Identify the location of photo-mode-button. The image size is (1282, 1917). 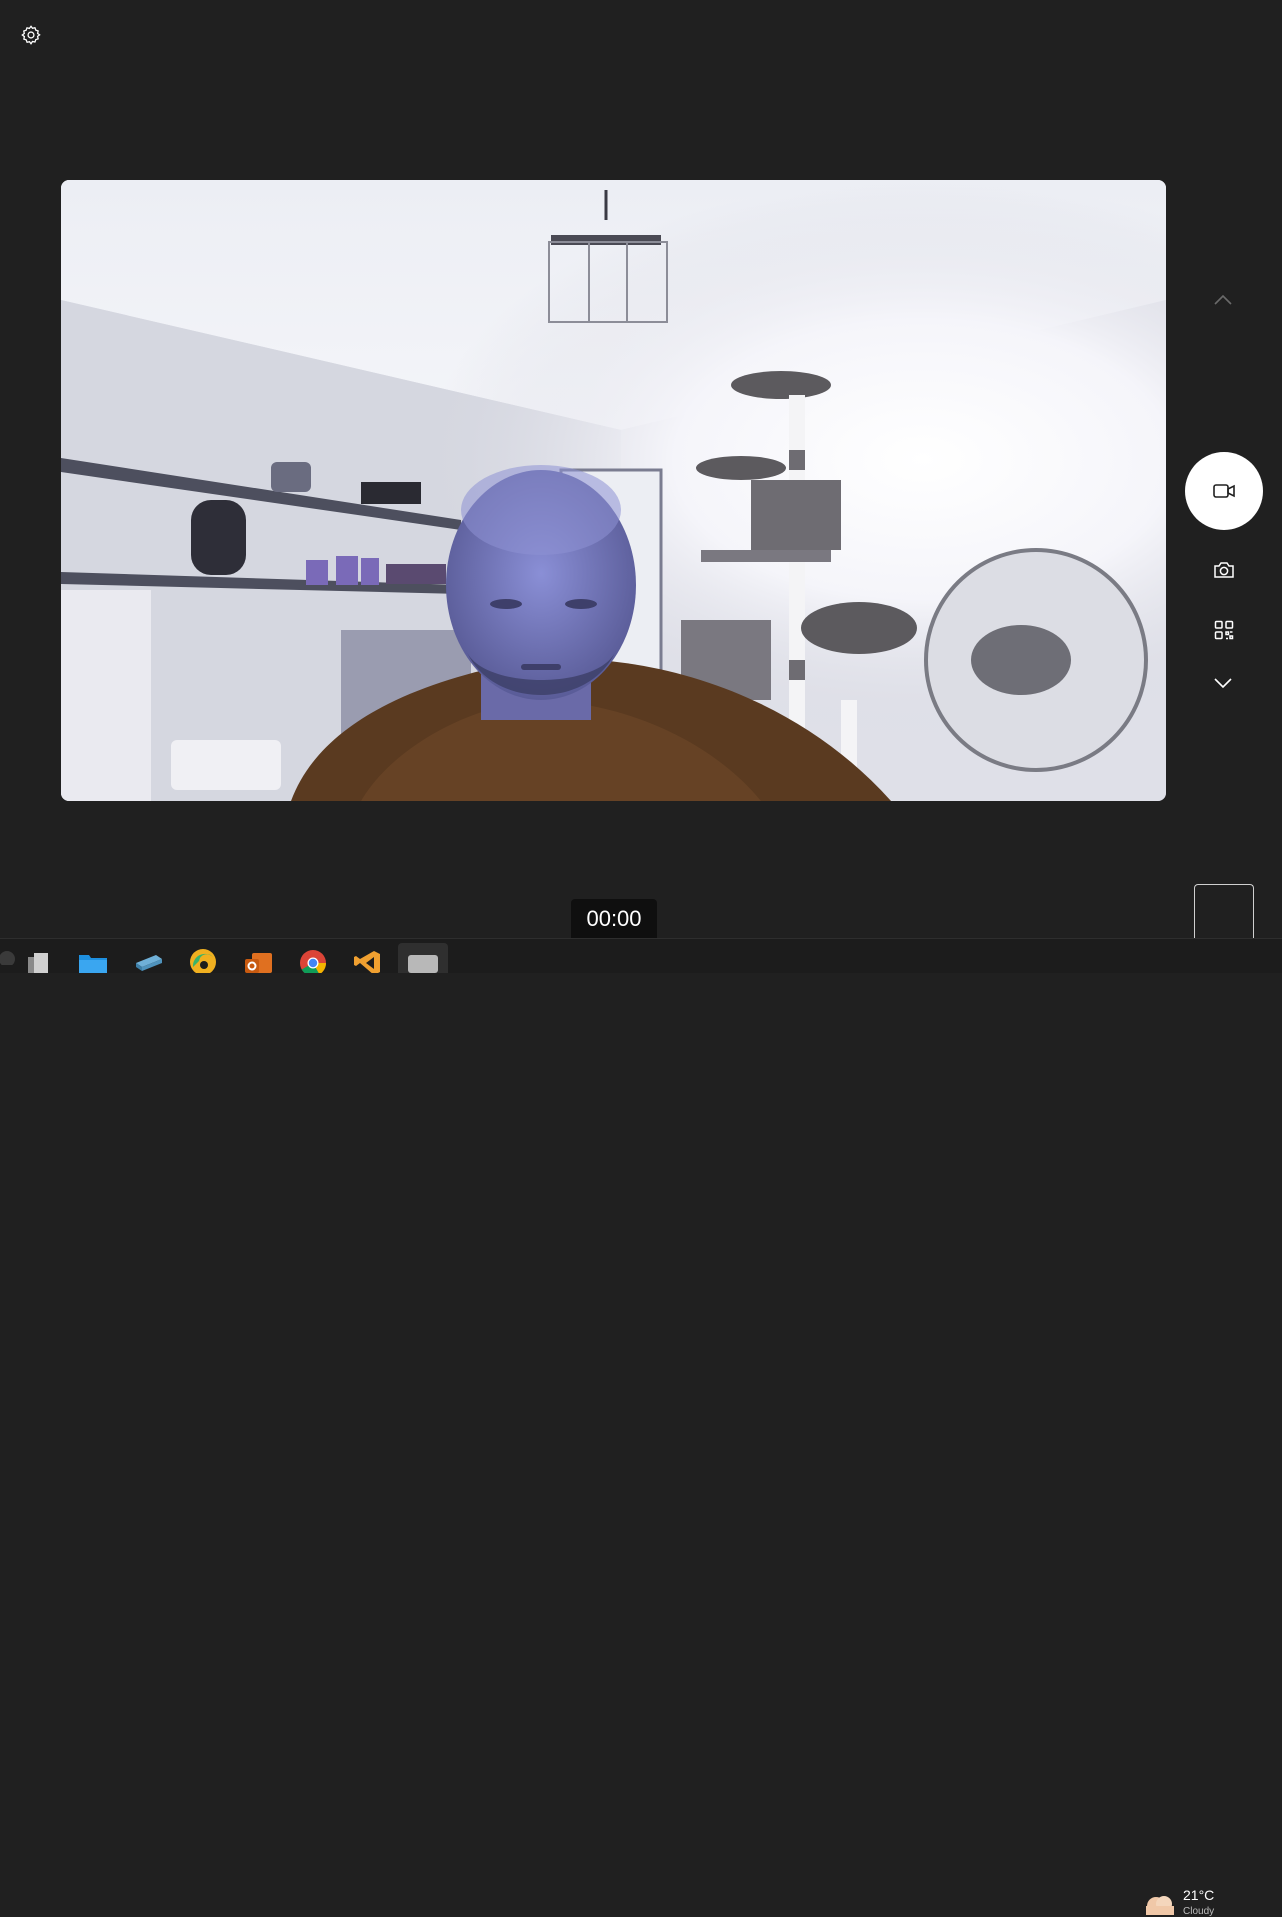
(1224, 570).